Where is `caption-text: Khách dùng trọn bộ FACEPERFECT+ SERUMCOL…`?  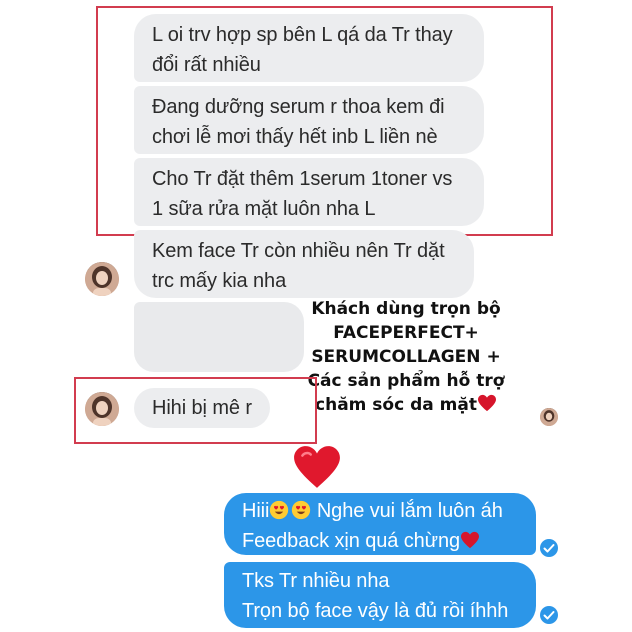
caption-text: Khách dùng trọn bộ FACEPERFECT+ SERUMCOL… is located at coordinates (406, 357).